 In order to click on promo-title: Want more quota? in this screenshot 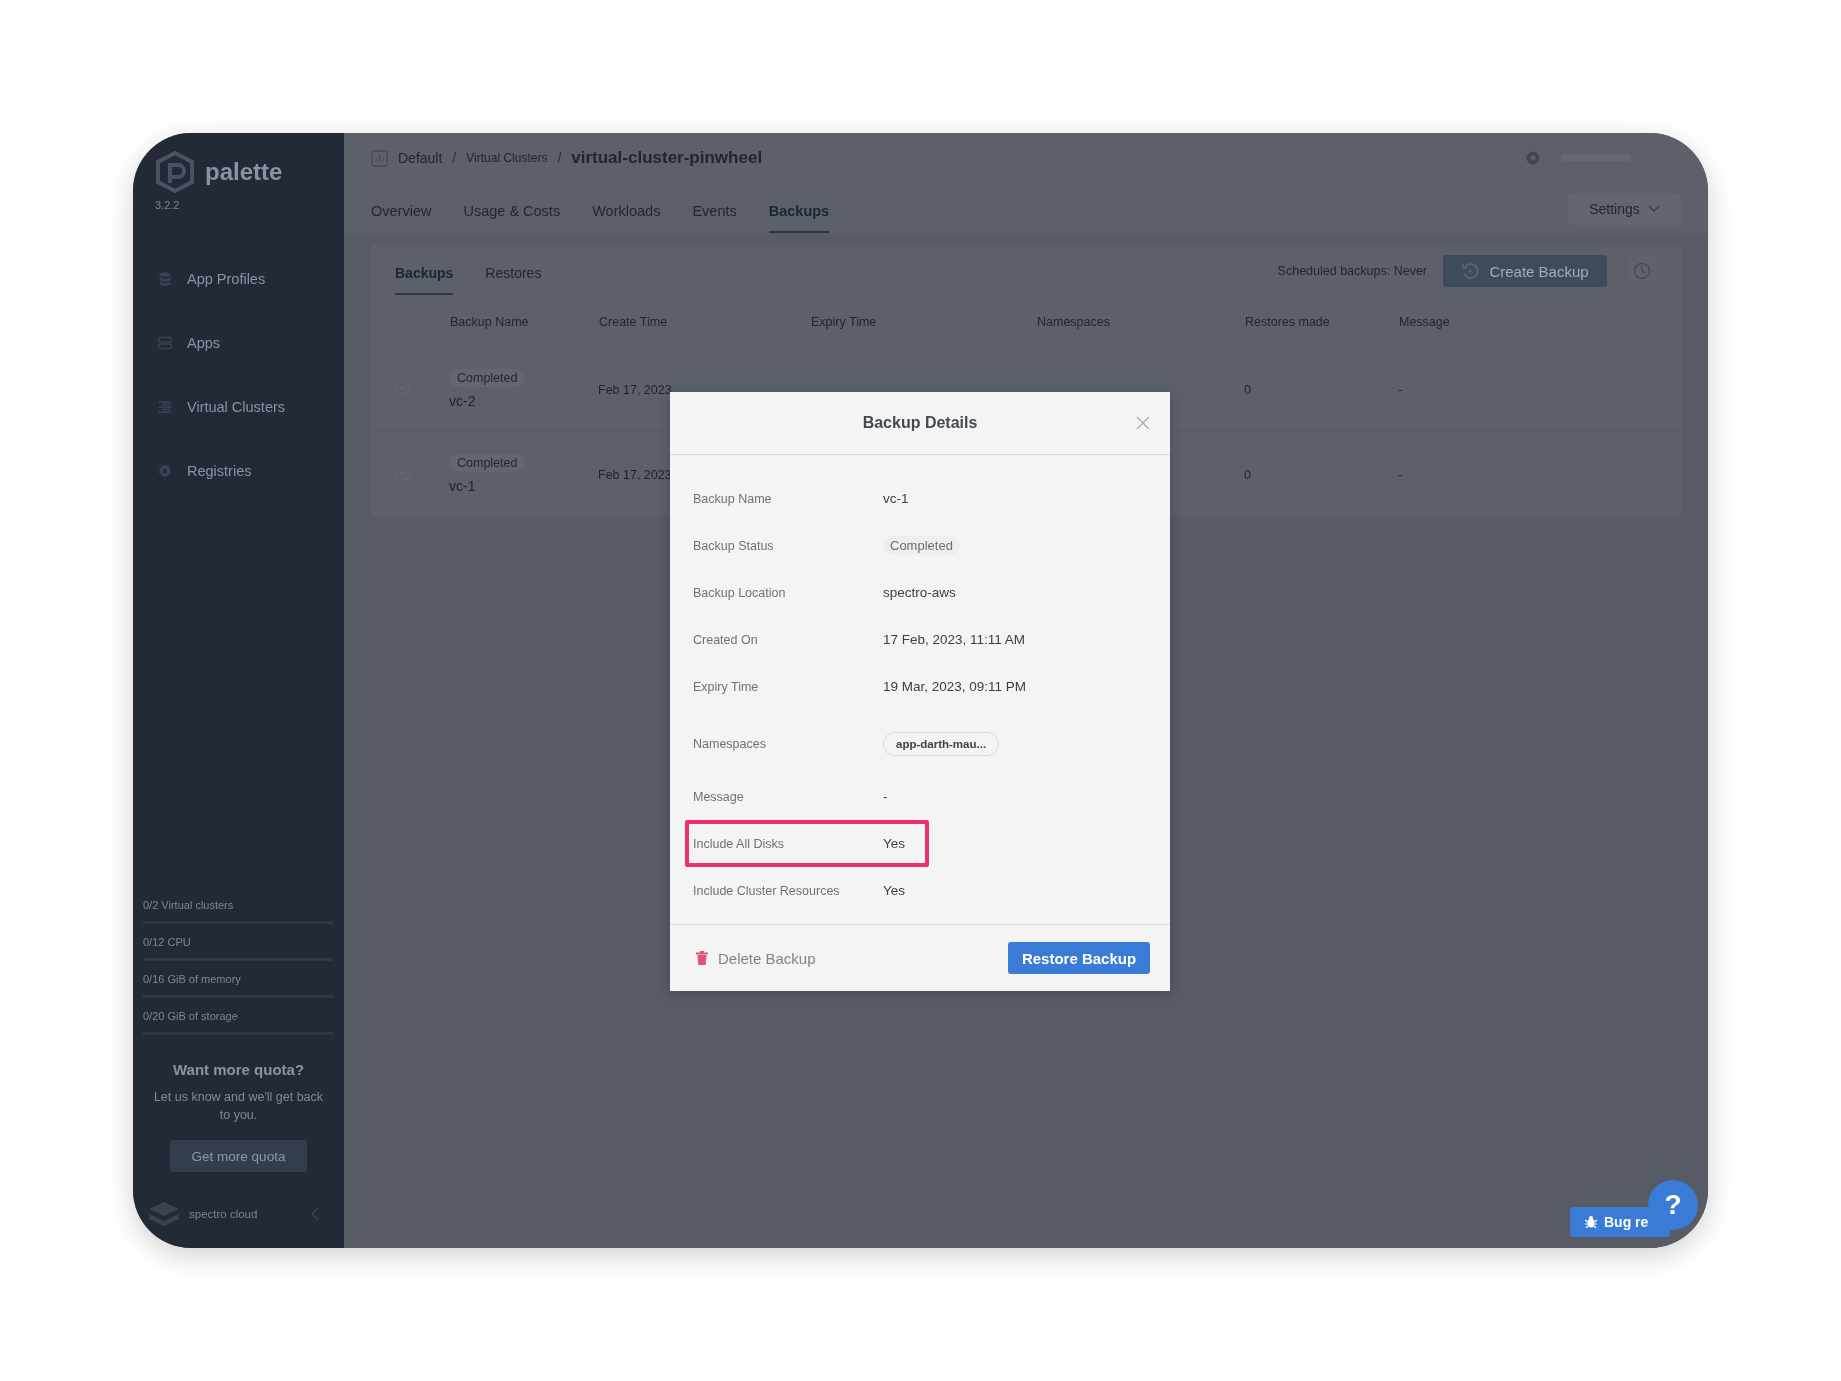, I will do `click(238, 1069)`.